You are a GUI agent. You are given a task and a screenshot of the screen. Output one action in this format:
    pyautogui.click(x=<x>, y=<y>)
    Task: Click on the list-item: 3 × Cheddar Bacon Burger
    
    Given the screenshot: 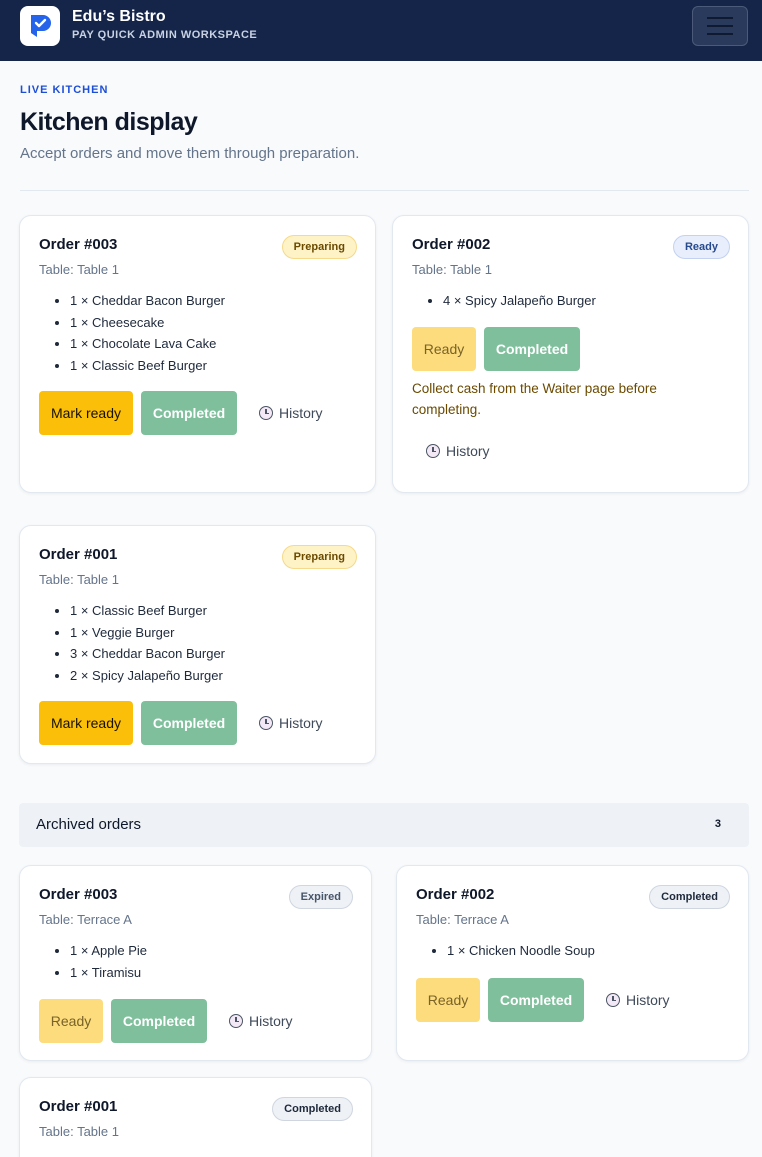 What is the action you would take?
    pyautogui.click(x=147, y=654)
    